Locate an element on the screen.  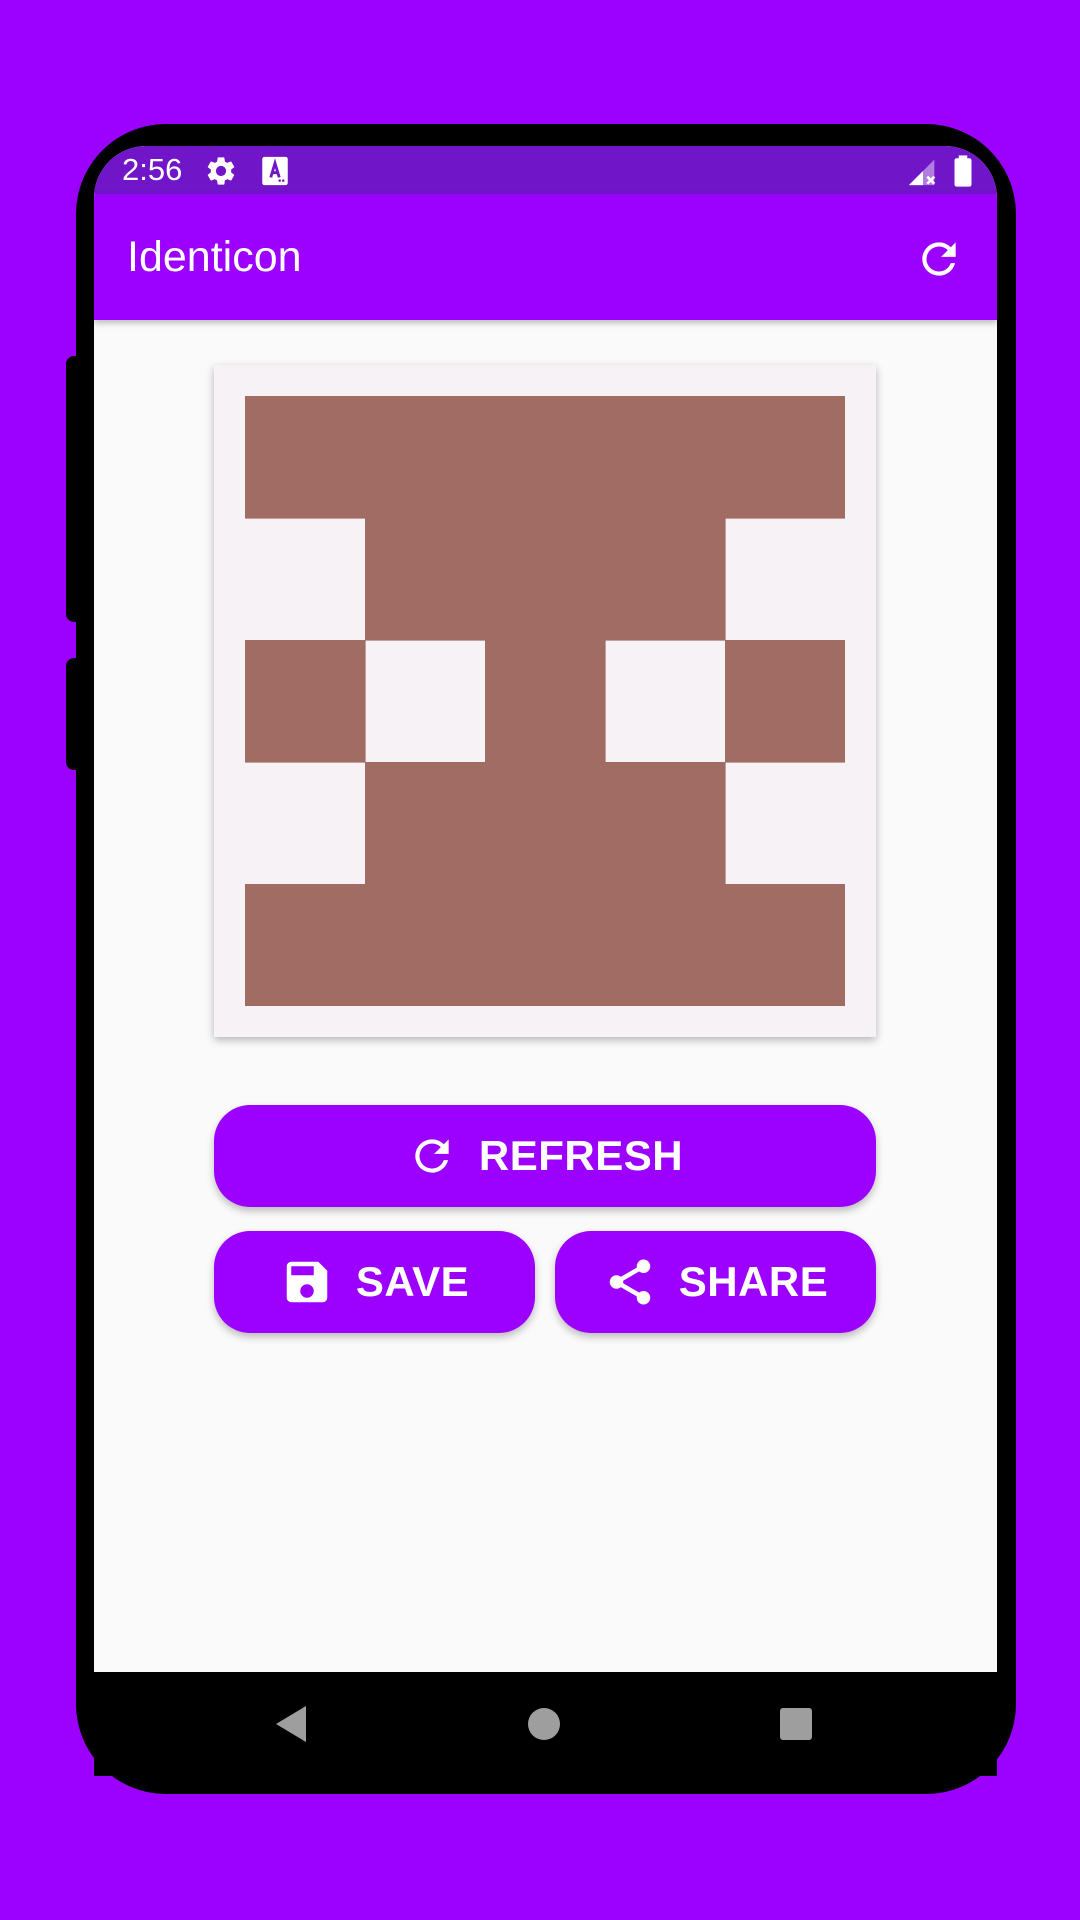
status-time: 2:56 is located at coordinates (152, 169).